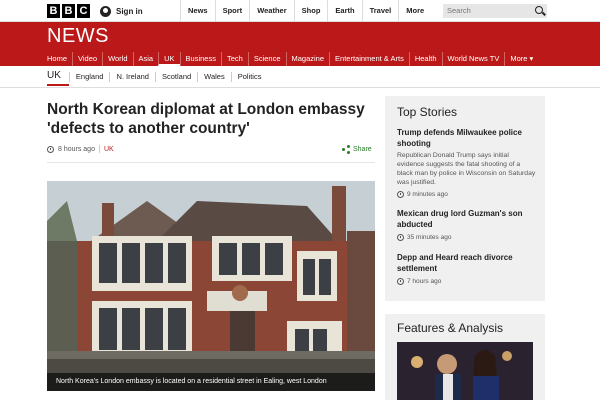 This screenshot has height=400, width=600. Describe the element at coordinates (58, 77) in the screenshot. I see `sub-nav-current: UK` at that location.